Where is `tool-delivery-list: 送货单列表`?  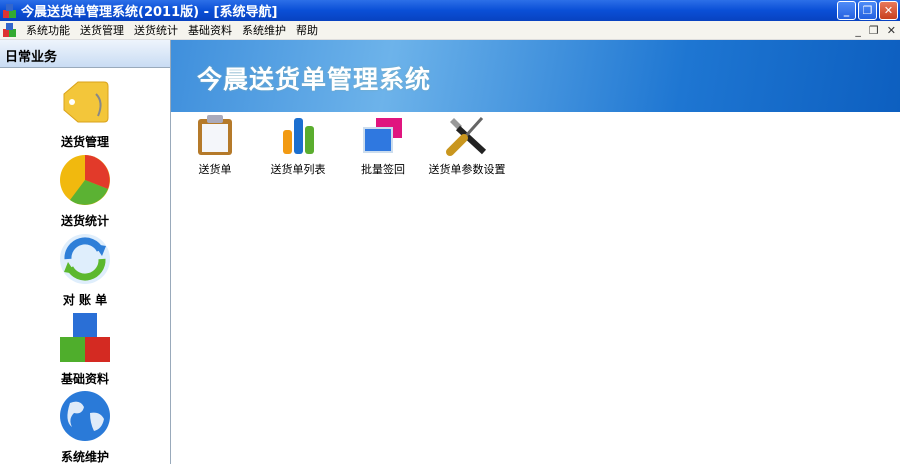 tool-delivery-list: 送货单列表 is located at coordinates (298, 145).